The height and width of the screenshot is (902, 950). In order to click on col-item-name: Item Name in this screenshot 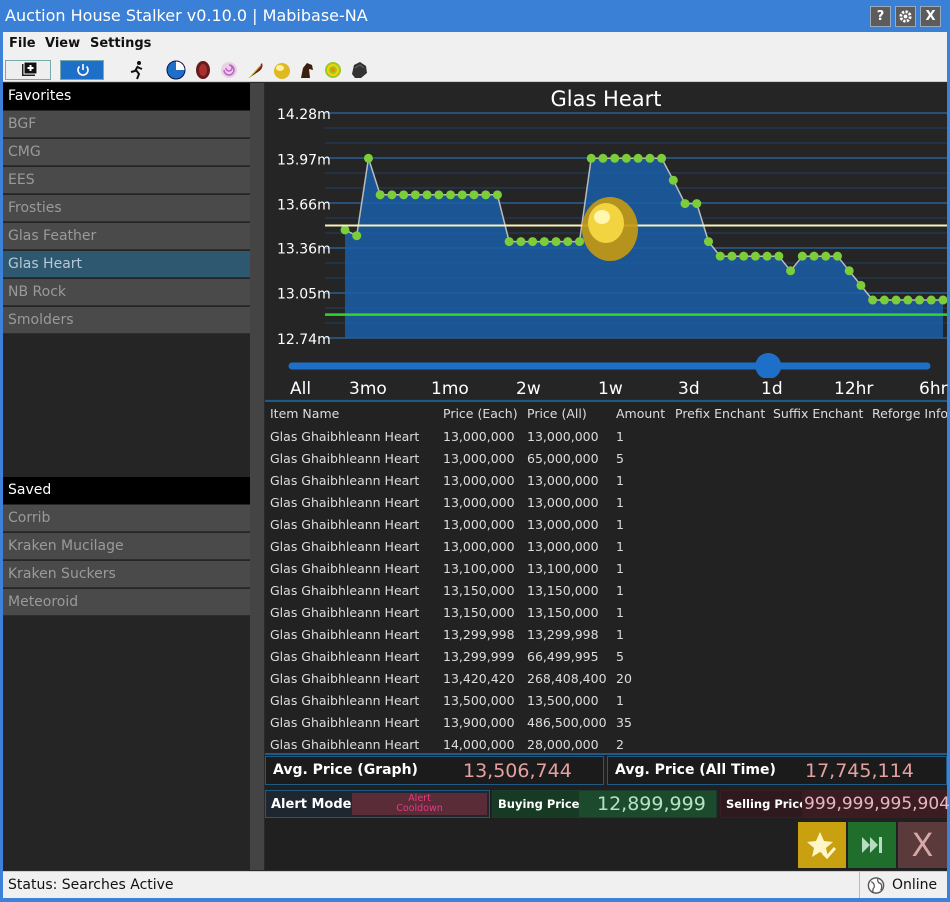, I will do `click(304, 413)`.